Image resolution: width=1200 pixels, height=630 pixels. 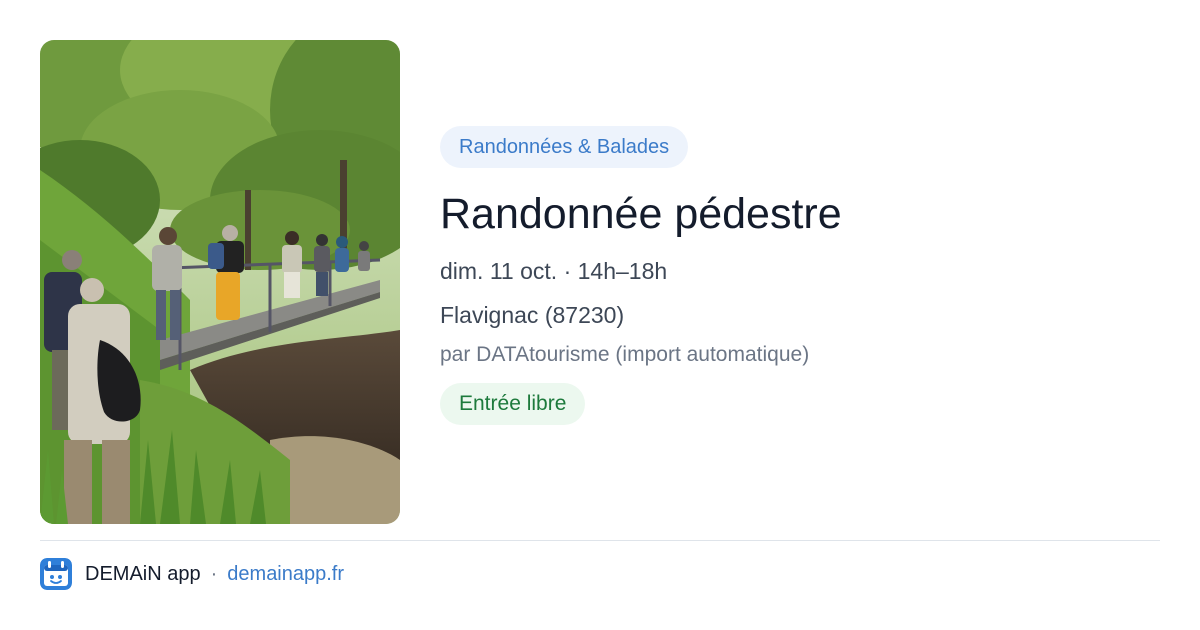 I want to click on event-organizer: par DATAtourisme (import automatique), so click(x=625, y=354).